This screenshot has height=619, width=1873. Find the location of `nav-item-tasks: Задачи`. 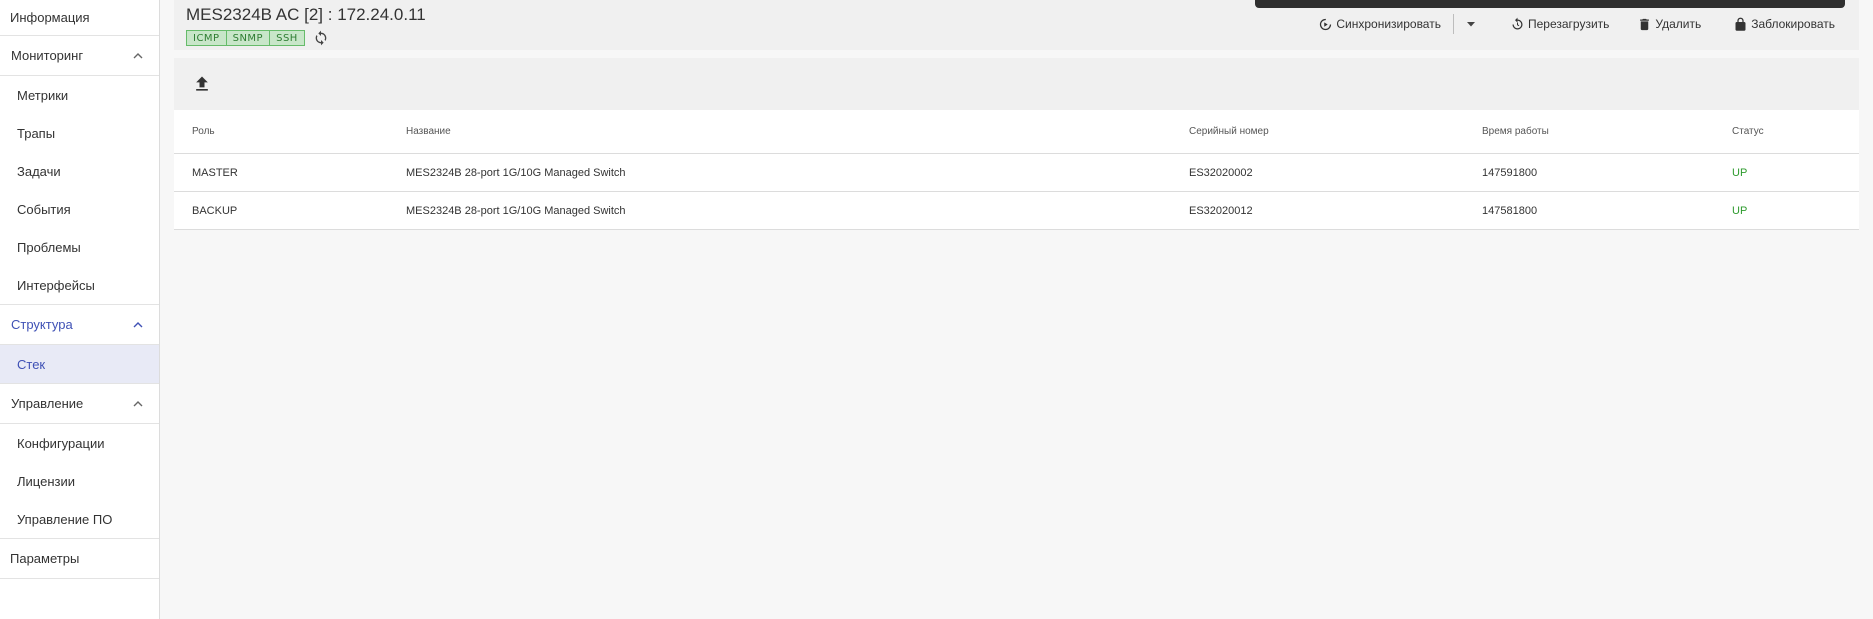

nav-item-tasks: Задачи is located at coordinates (79, 171).